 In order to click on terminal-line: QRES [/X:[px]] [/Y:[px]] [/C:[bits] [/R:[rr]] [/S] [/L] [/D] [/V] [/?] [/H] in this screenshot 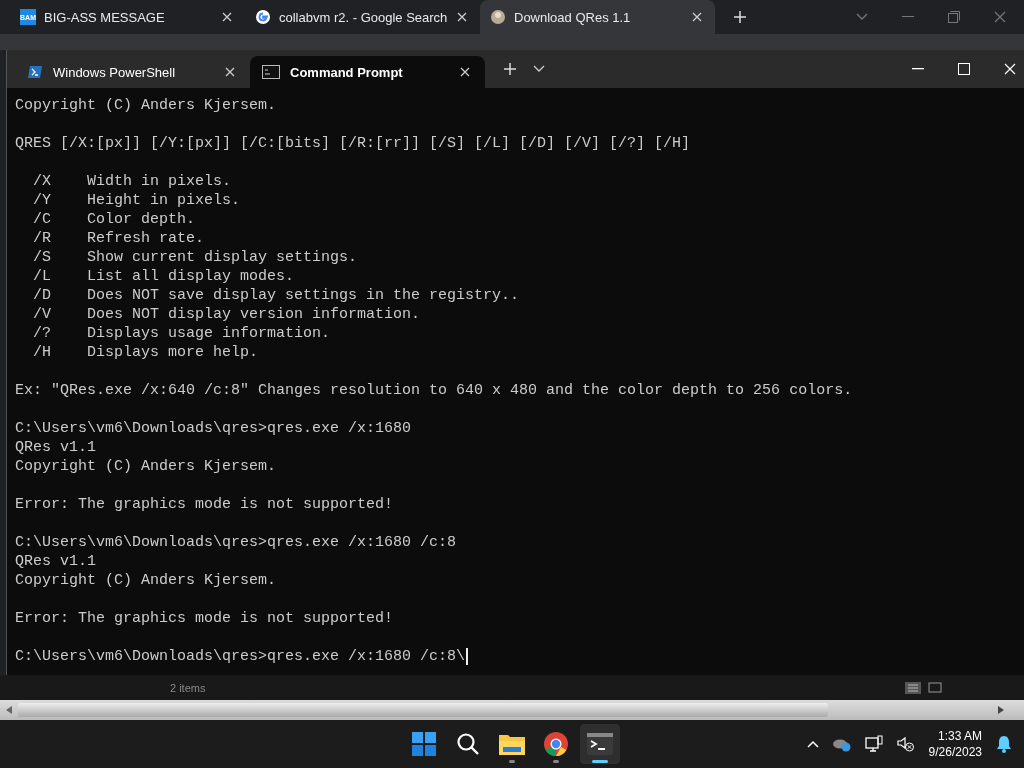, I will do `click(353, 143)`.